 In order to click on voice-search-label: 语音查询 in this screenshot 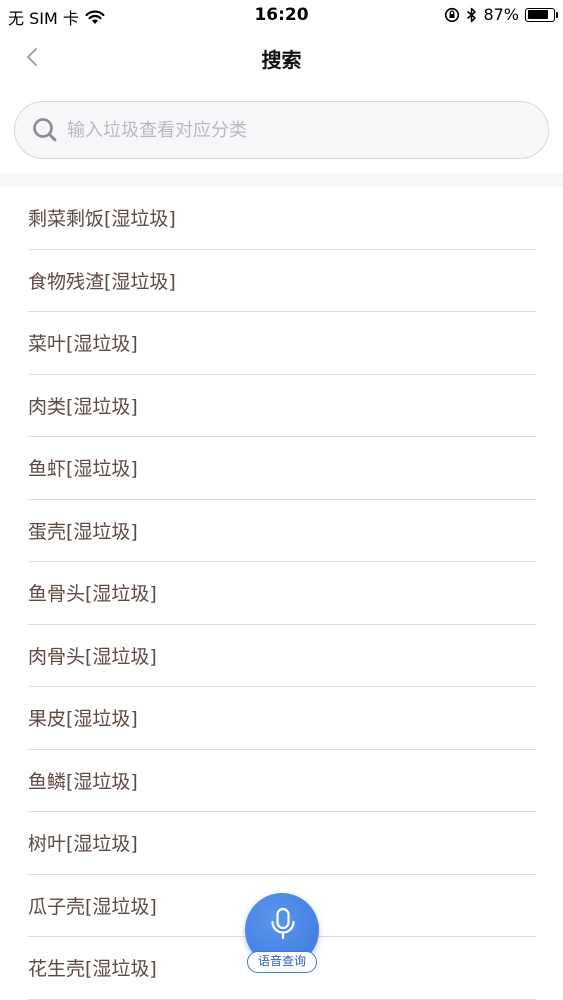, I will do `click(282, 962)`.